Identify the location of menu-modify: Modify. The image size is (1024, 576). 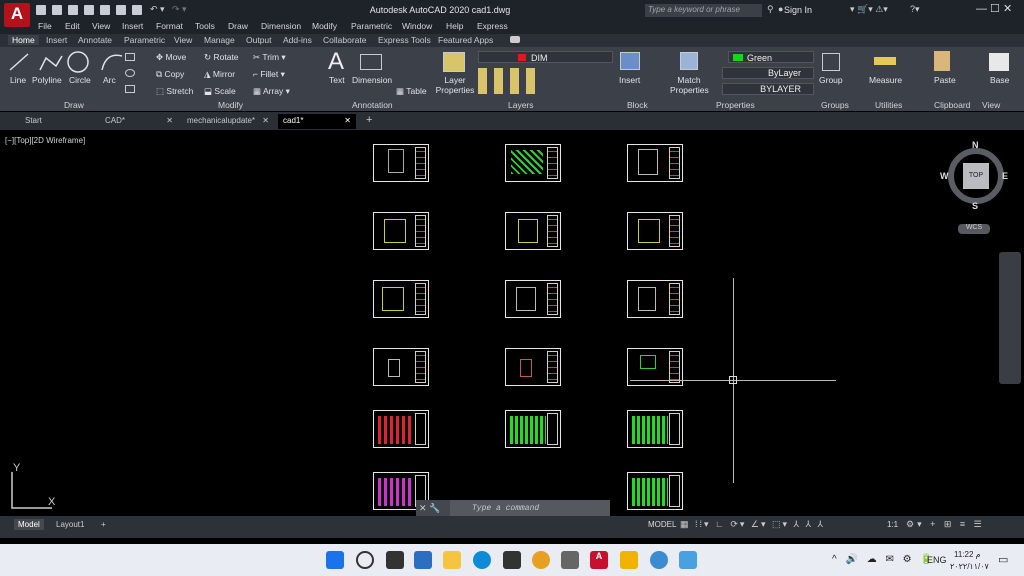
(324, 26).